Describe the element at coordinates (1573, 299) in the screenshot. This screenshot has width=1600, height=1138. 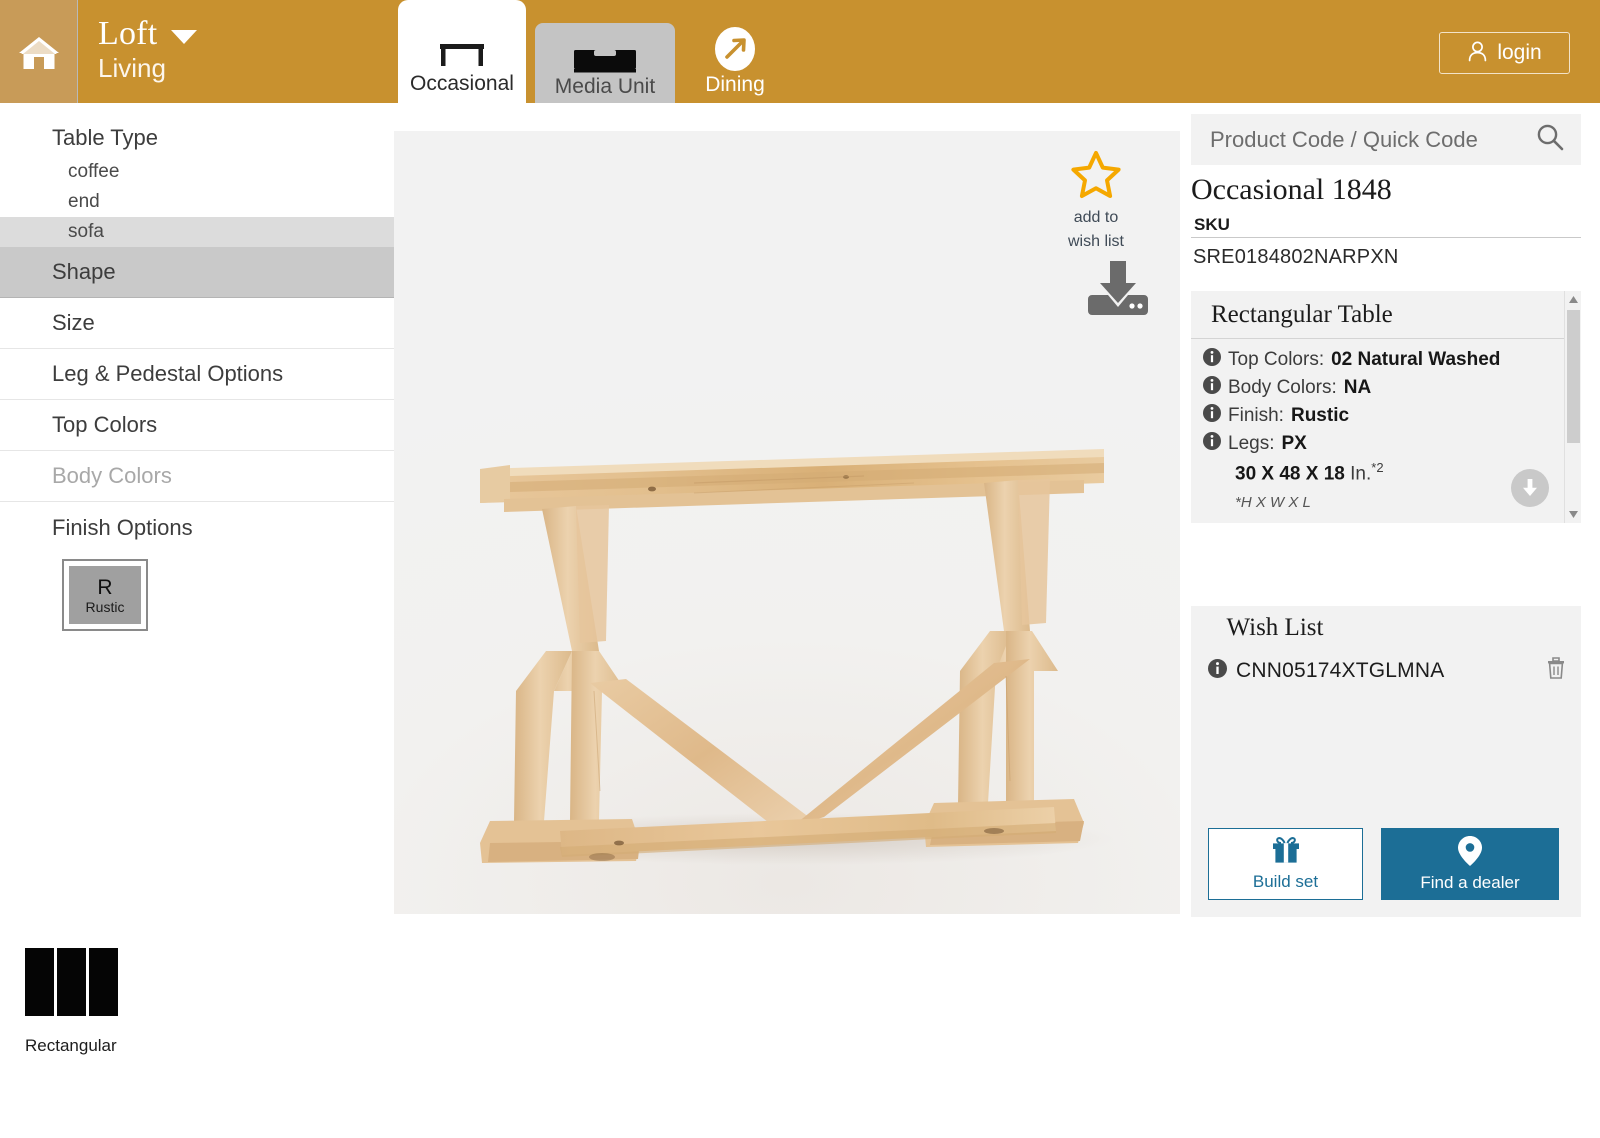
I see `scroll-up-arrow-icon` at that location.